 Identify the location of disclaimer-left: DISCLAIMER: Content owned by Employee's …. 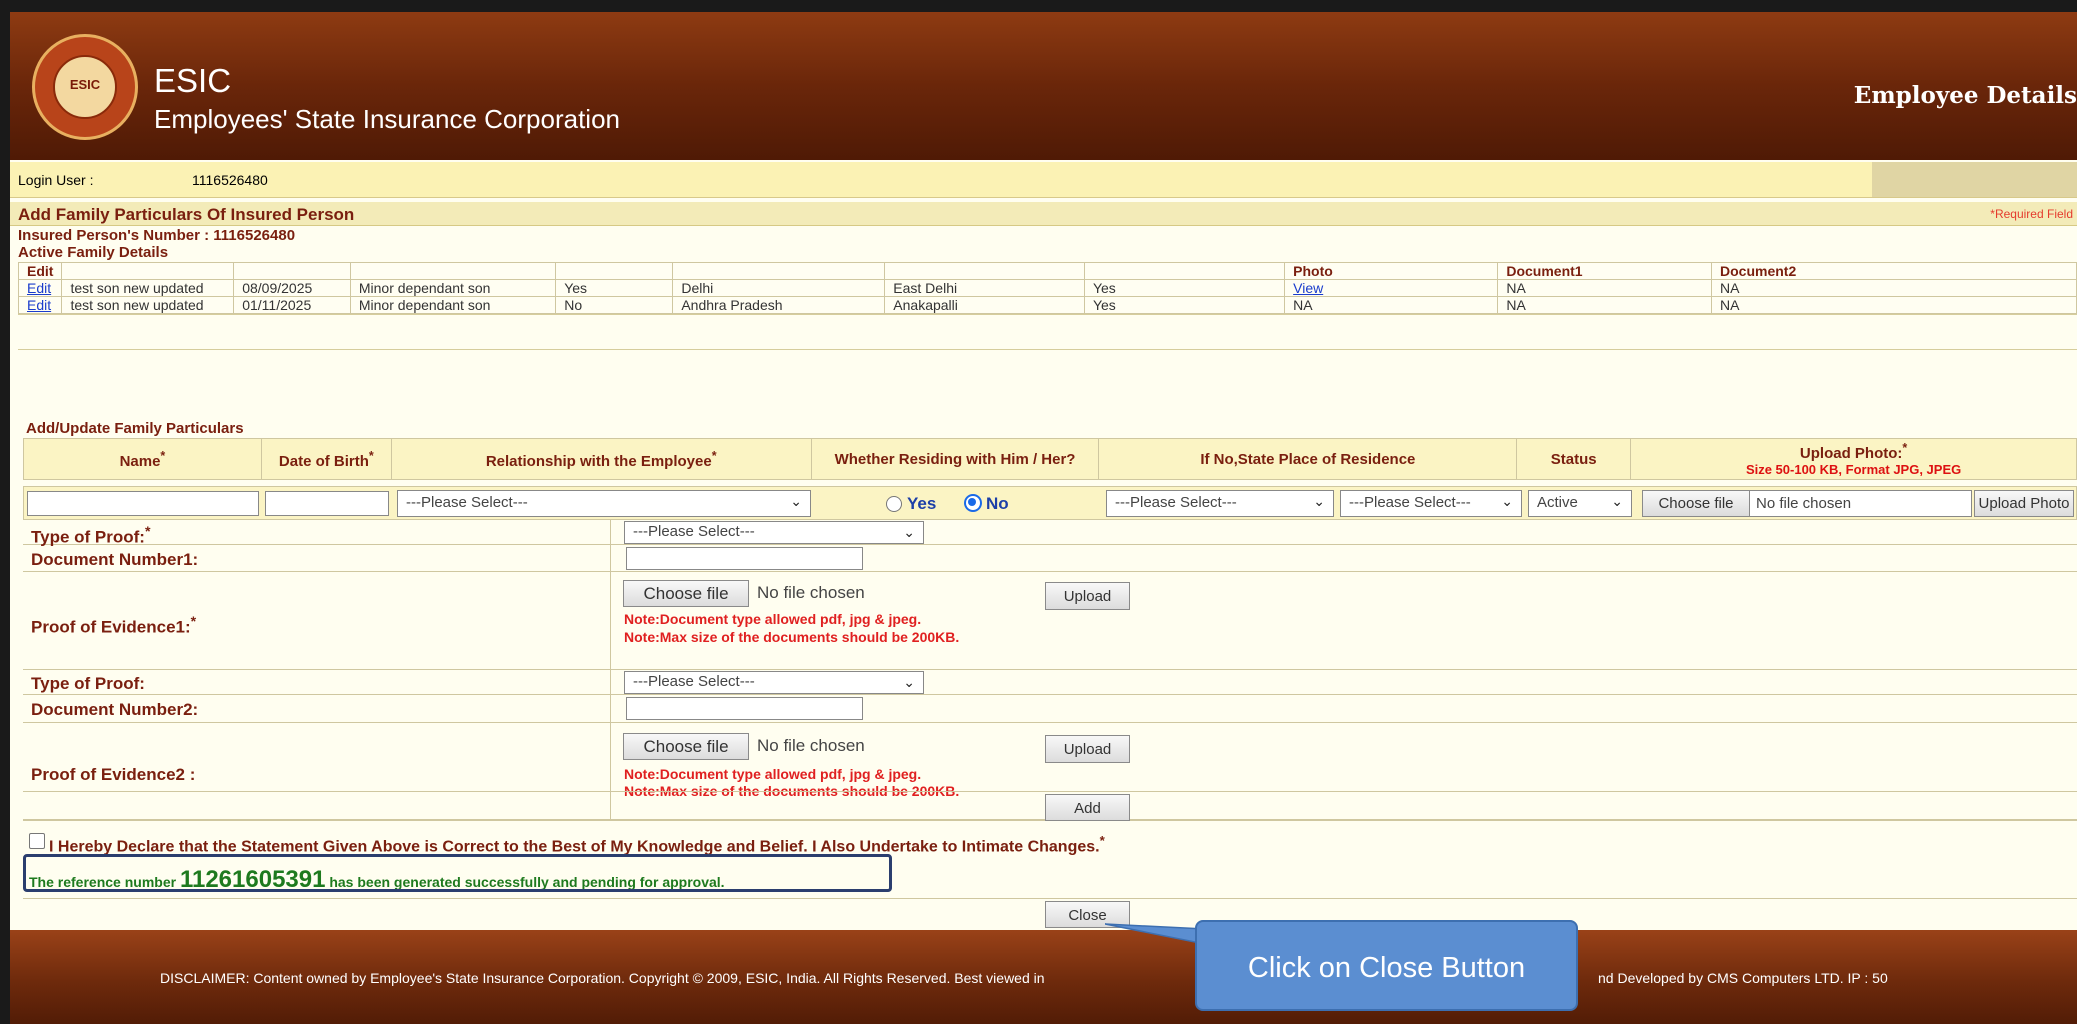
(602, 978).